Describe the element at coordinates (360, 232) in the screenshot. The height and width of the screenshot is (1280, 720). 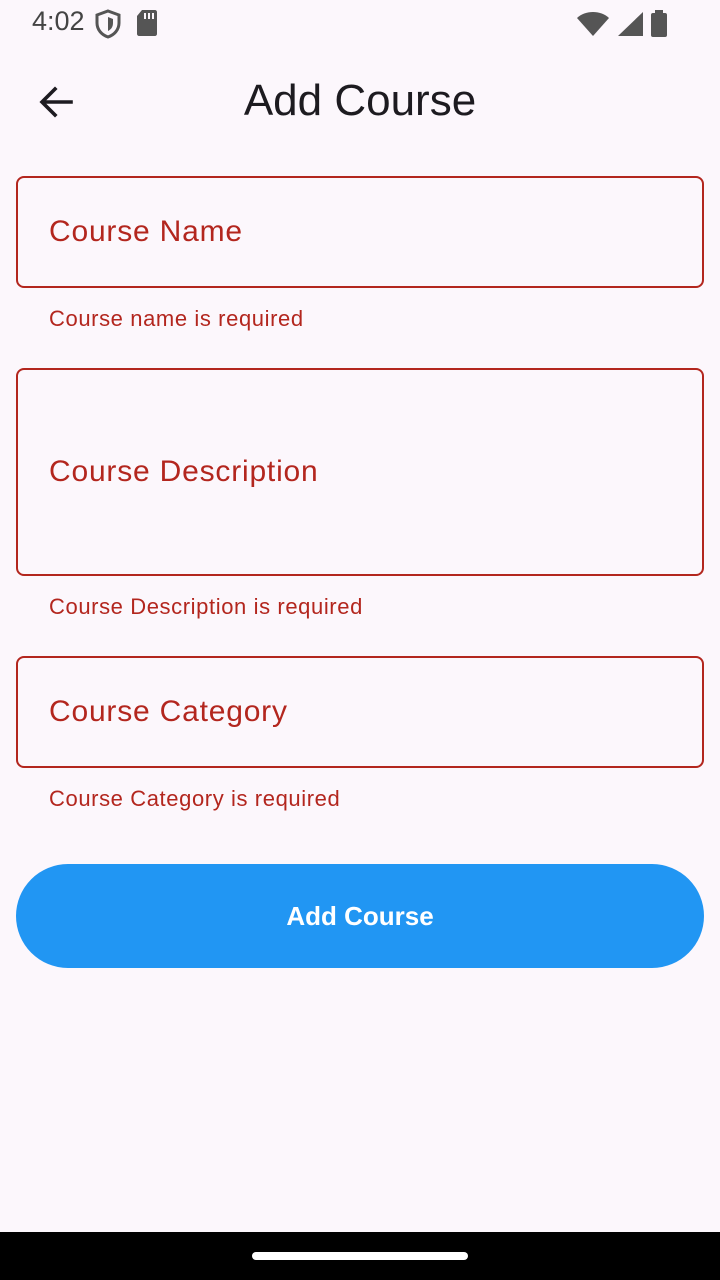
I see `course-name-field: Course Name` at that location.